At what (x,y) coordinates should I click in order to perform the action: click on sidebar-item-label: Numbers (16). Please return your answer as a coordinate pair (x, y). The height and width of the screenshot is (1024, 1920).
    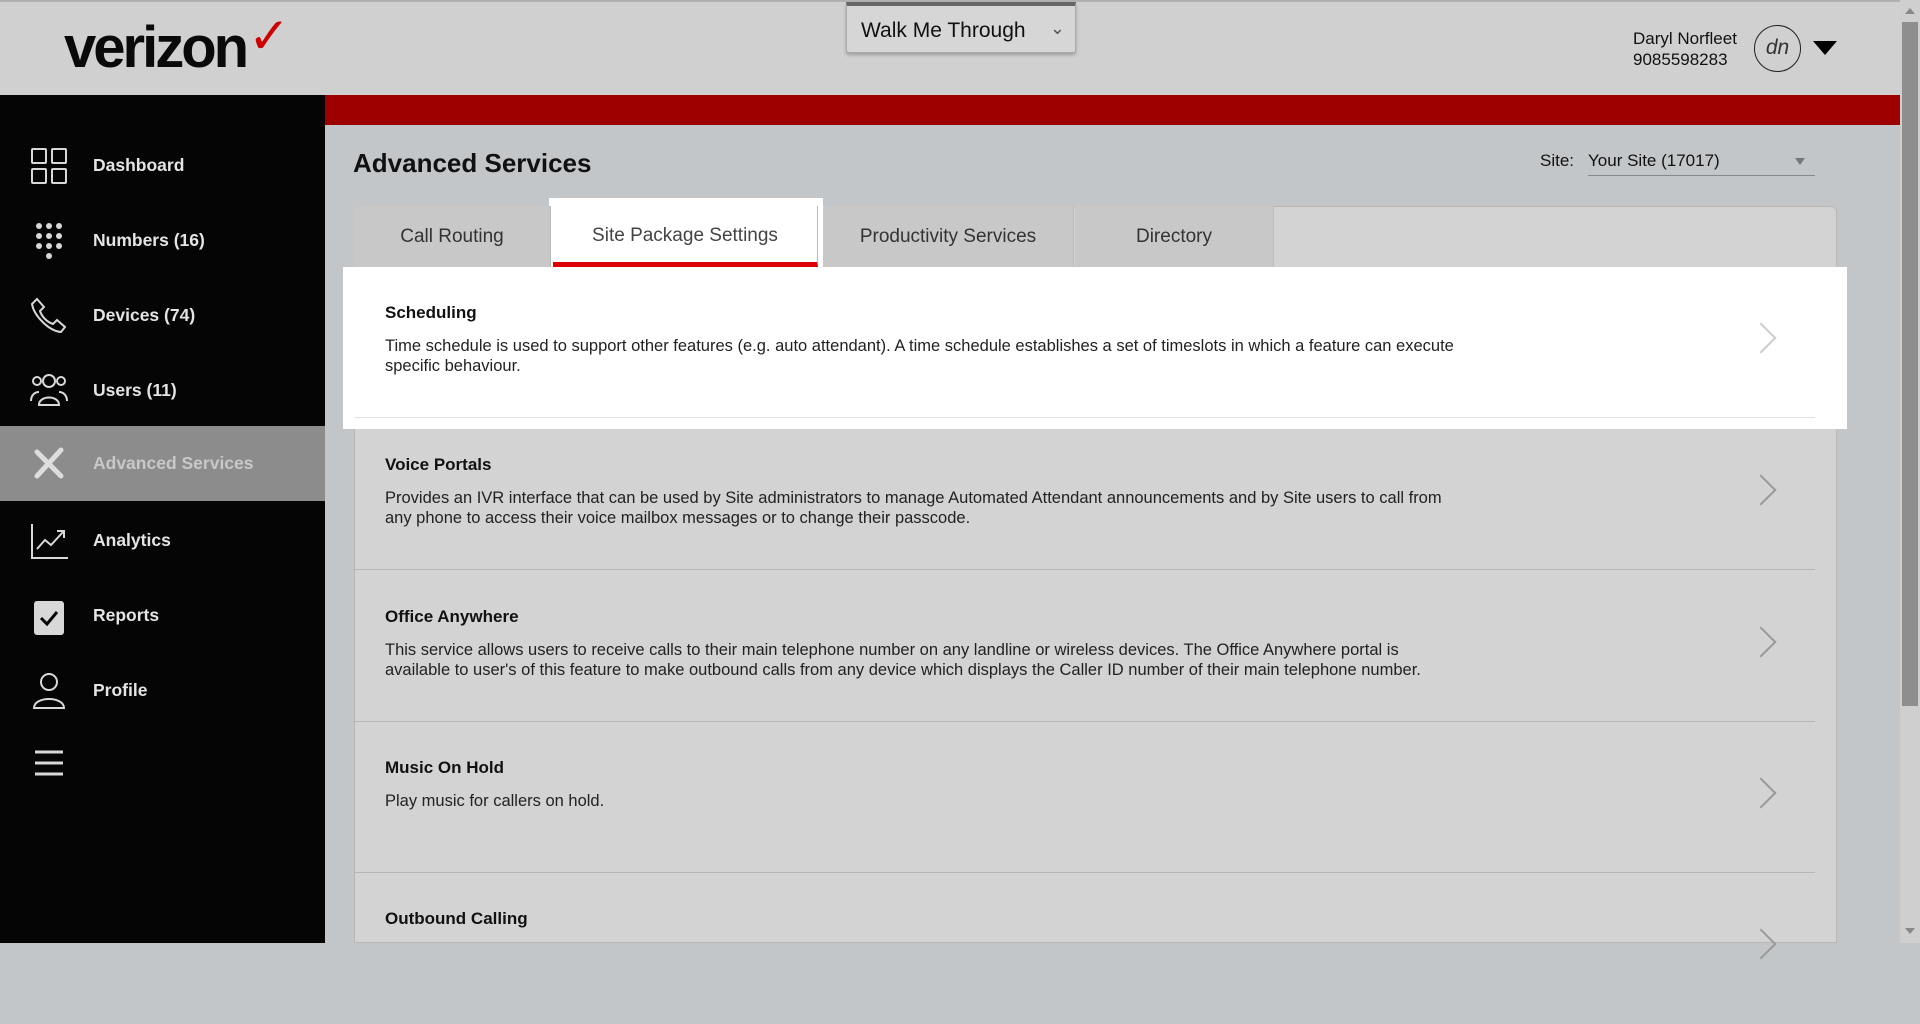
    Looking at the image, I should click on (149, 240).